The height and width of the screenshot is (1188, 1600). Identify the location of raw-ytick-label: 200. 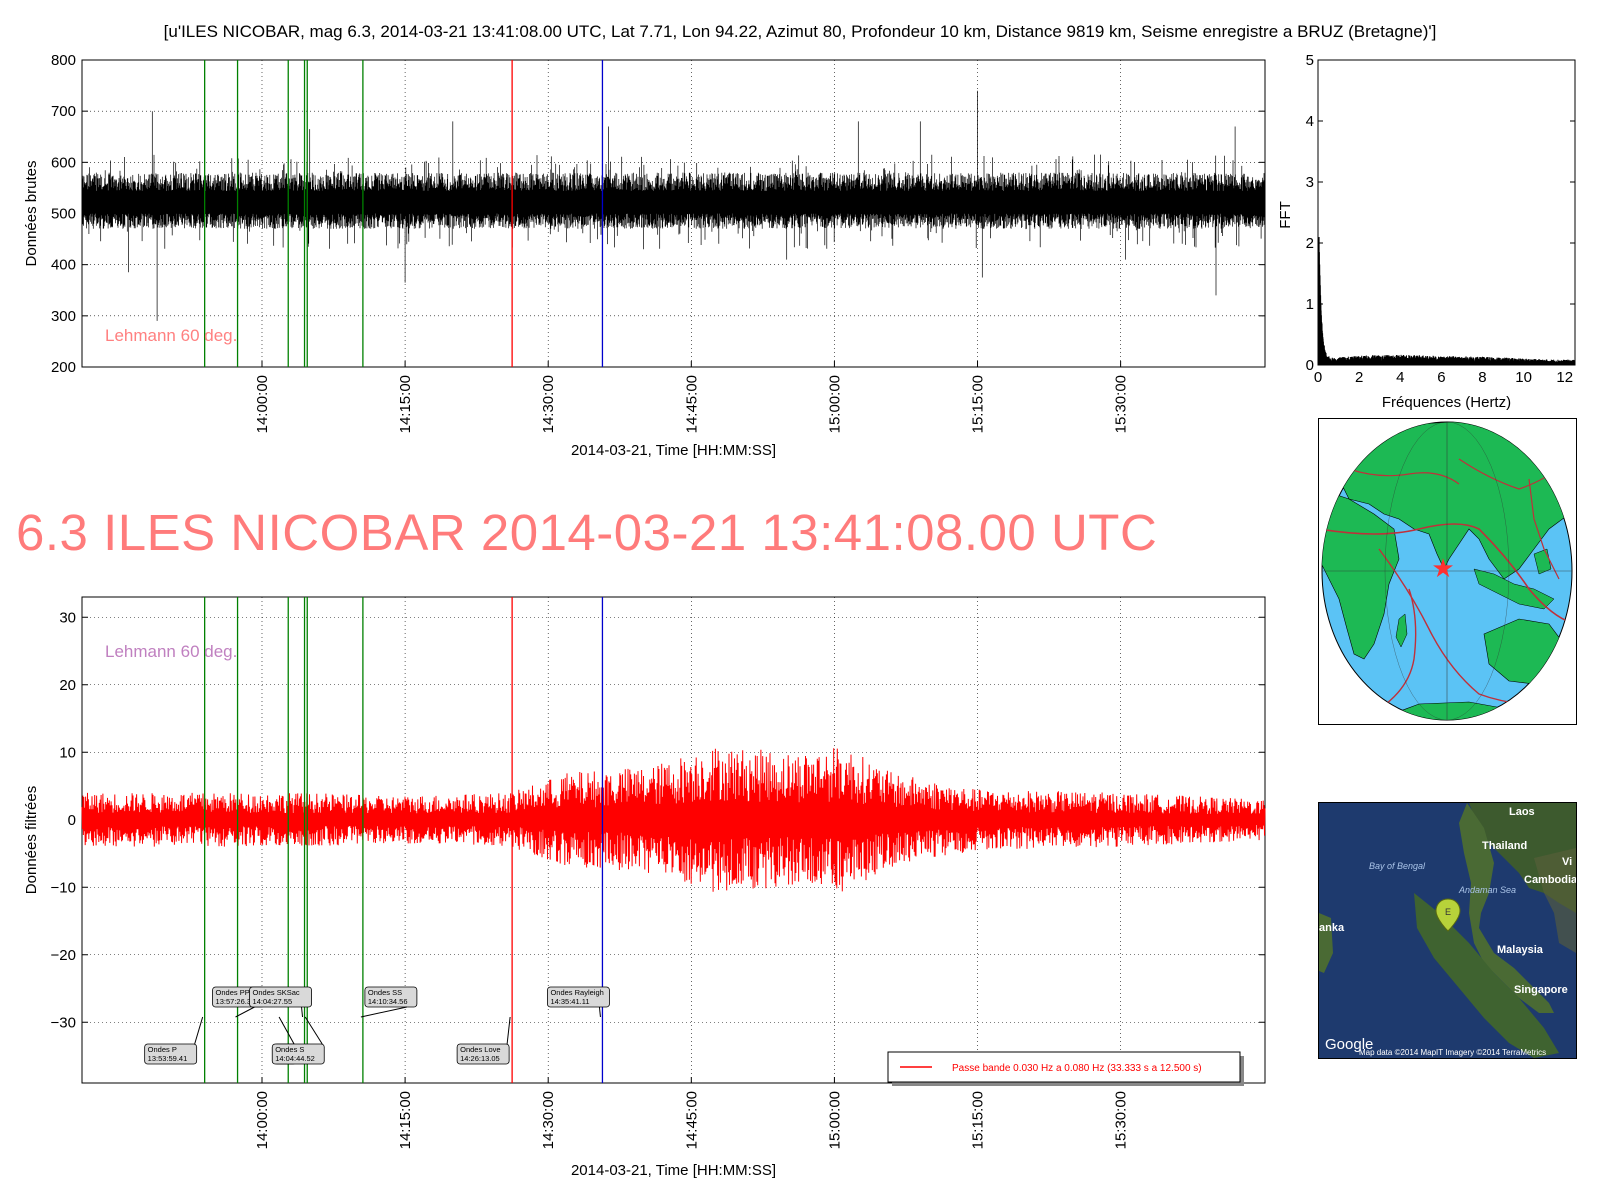
(63, 367).